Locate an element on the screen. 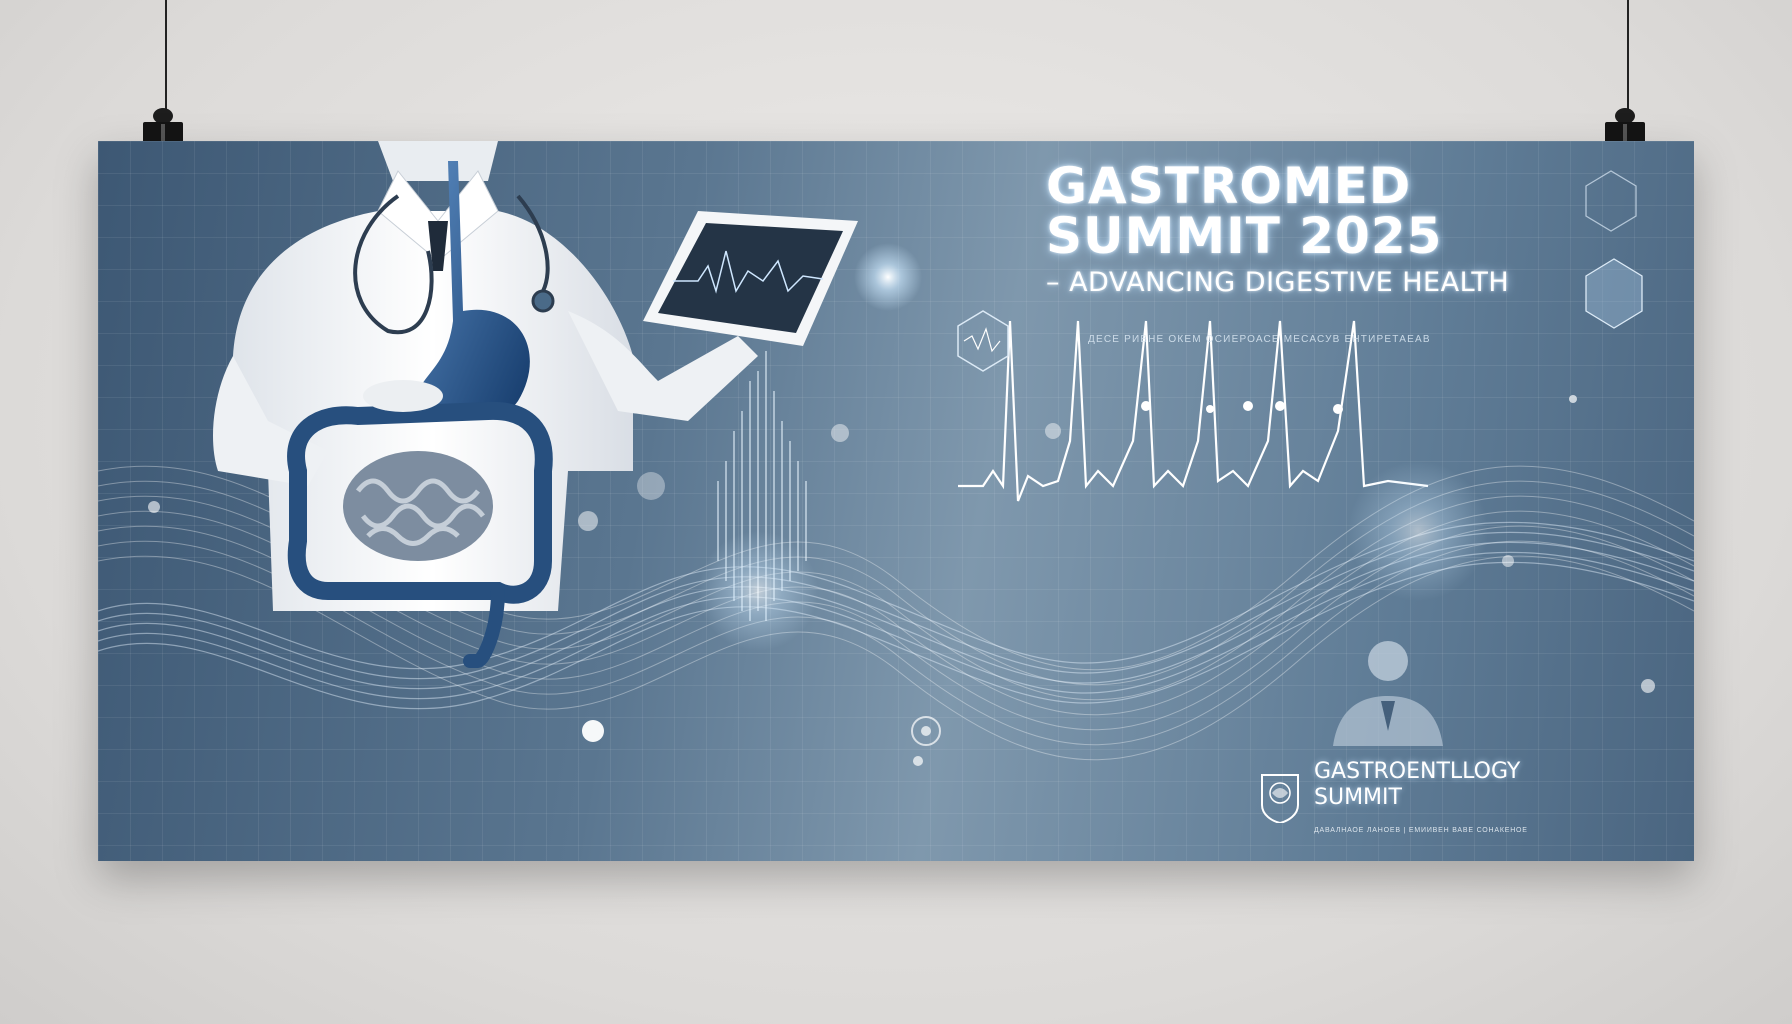 This screenshot has width=1792, height=1024. logo-line-1: GASTROENTLLOGY is located at coordinates (1417, 771).